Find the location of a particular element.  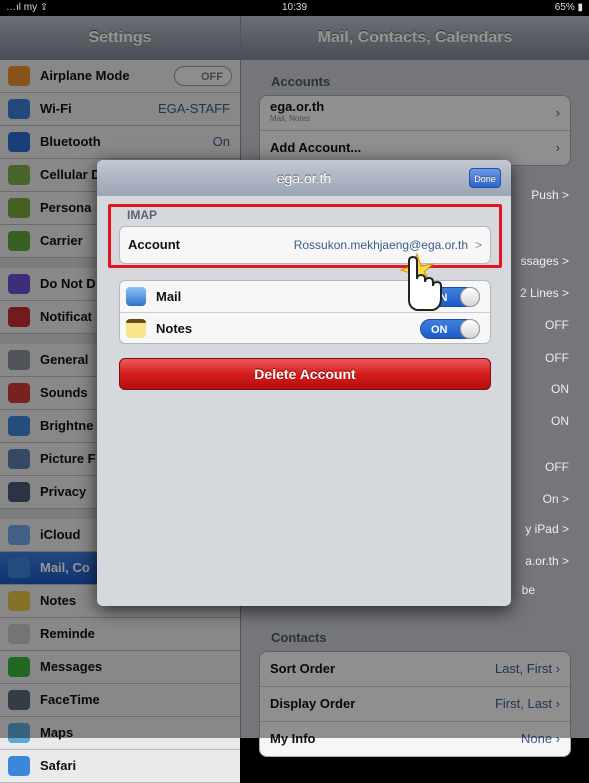

peek-toggle-1: OFF is located at coordinates (557, 325).